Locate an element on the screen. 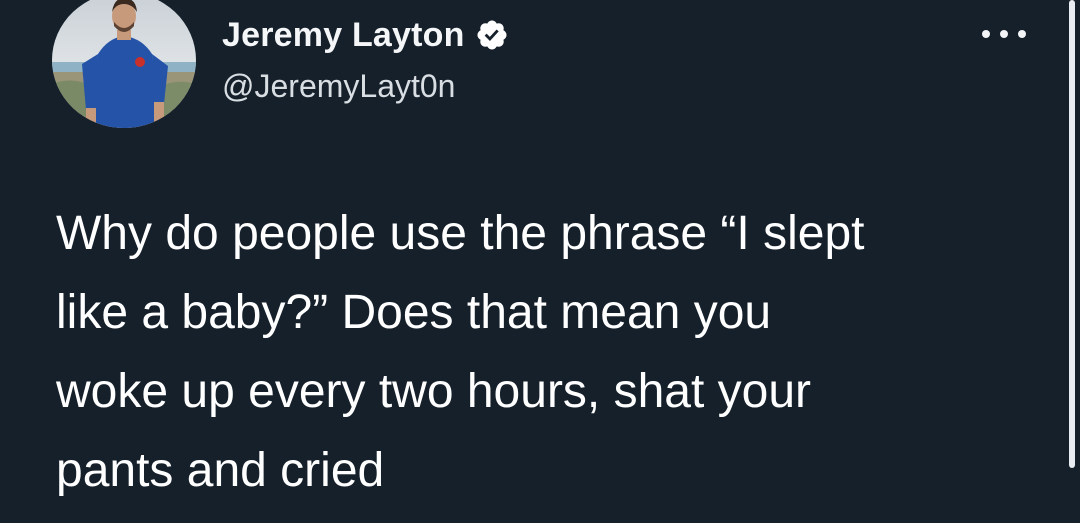 The height and width of the screenshot is (523, 1080). tweet-text-line: Why do people use the phrase “I slept is located at coordinates (460, 233).